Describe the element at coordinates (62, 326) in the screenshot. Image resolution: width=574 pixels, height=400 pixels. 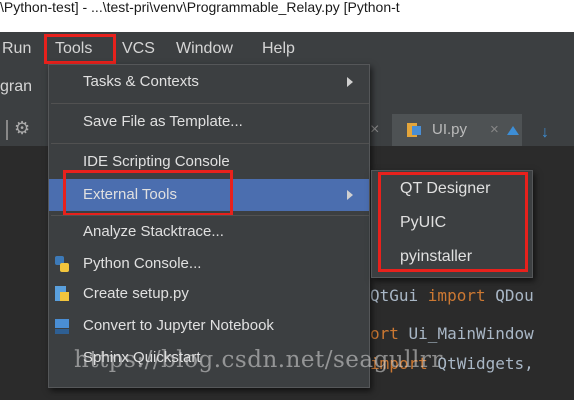
I see `notebook-icon` at that location.